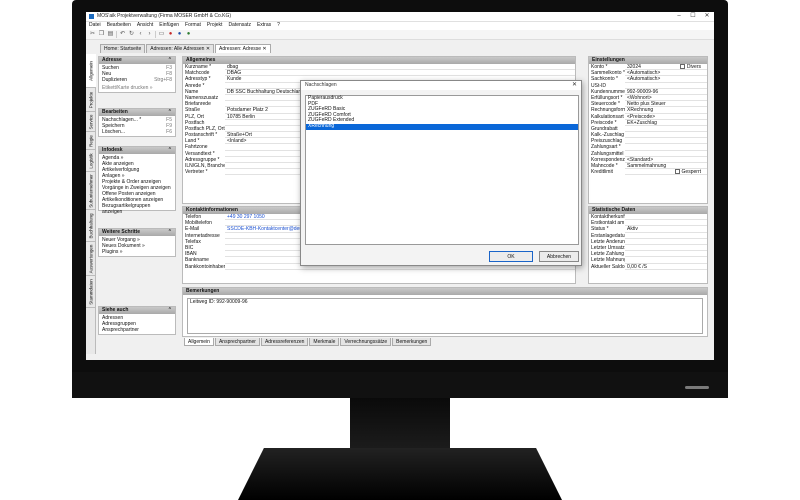  Describe the element at coordinates (199, 342) in the screenshot. I see `detail-tab: Allgemein` at that location.